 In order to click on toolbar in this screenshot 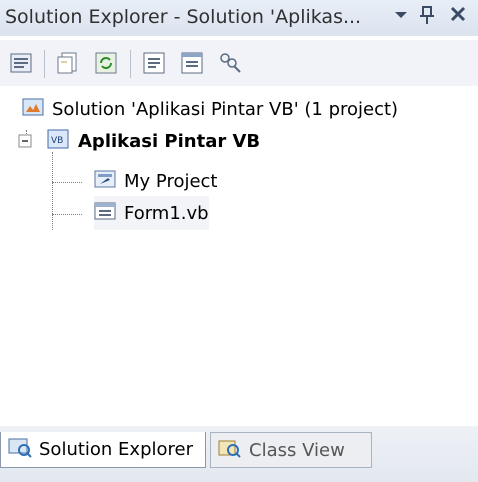, I will do `click(239, 63)`.